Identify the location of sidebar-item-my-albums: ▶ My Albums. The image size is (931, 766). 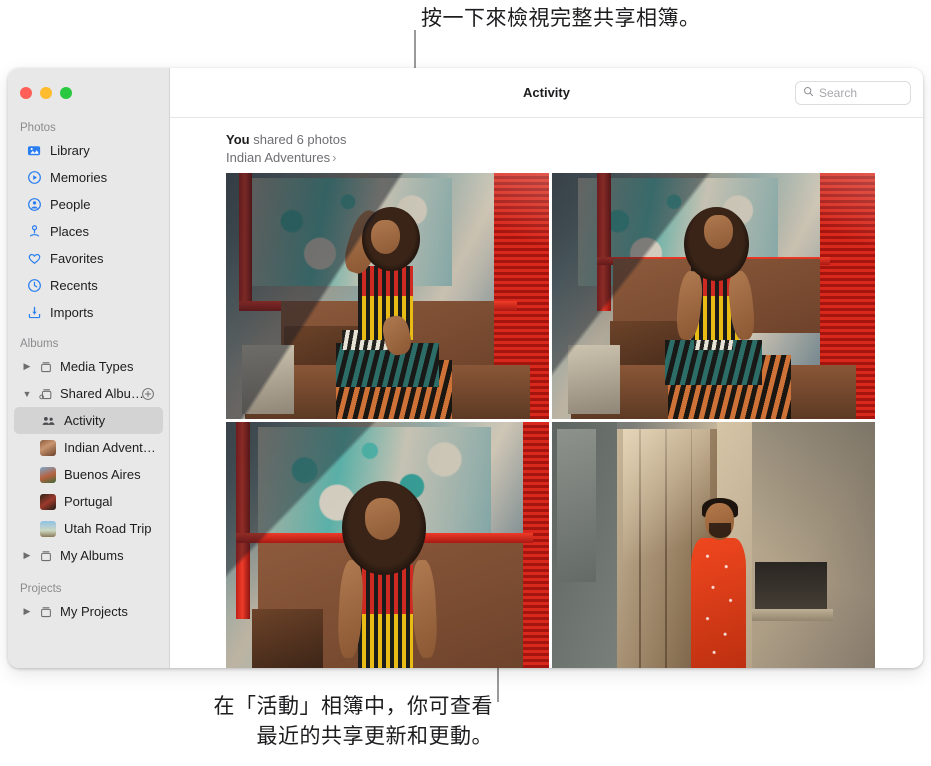
(88, 555).